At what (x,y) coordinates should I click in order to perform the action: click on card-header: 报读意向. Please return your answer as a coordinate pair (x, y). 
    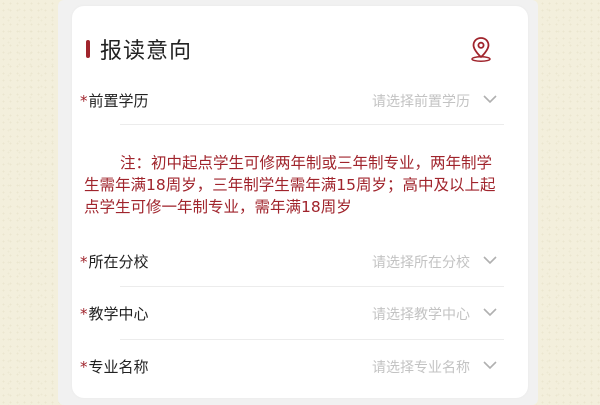
    Looking at the image, I should click on (300, 48).